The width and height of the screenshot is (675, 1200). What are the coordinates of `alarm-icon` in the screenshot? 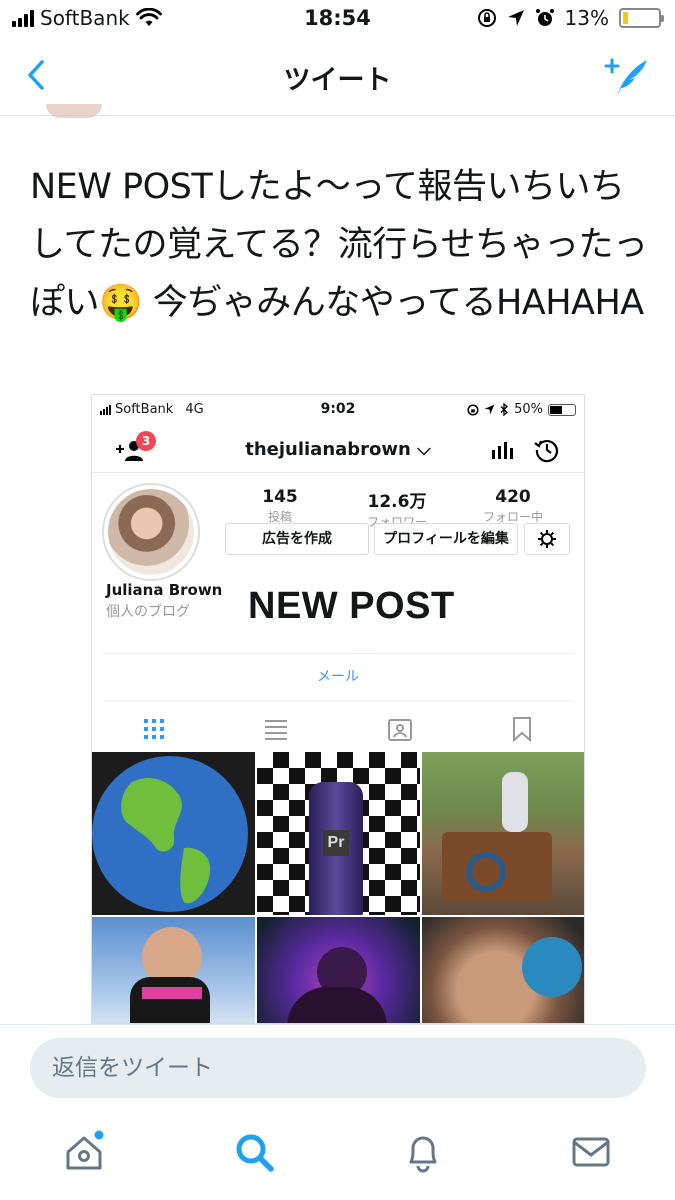 It's located at (544, 17).